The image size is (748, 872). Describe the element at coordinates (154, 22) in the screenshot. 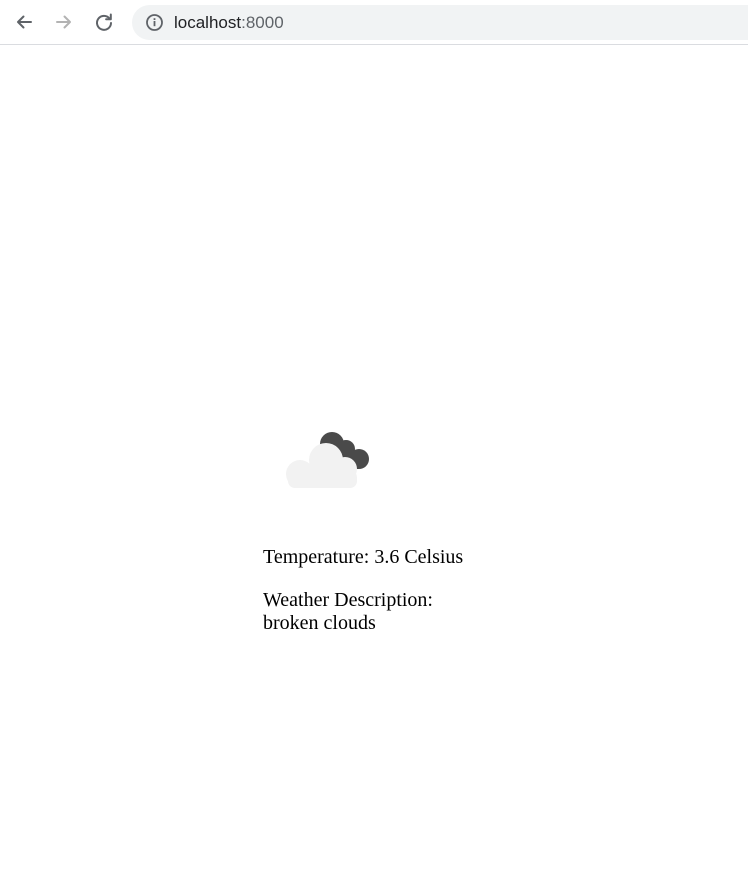

I see `info-circle-icon` at that location.